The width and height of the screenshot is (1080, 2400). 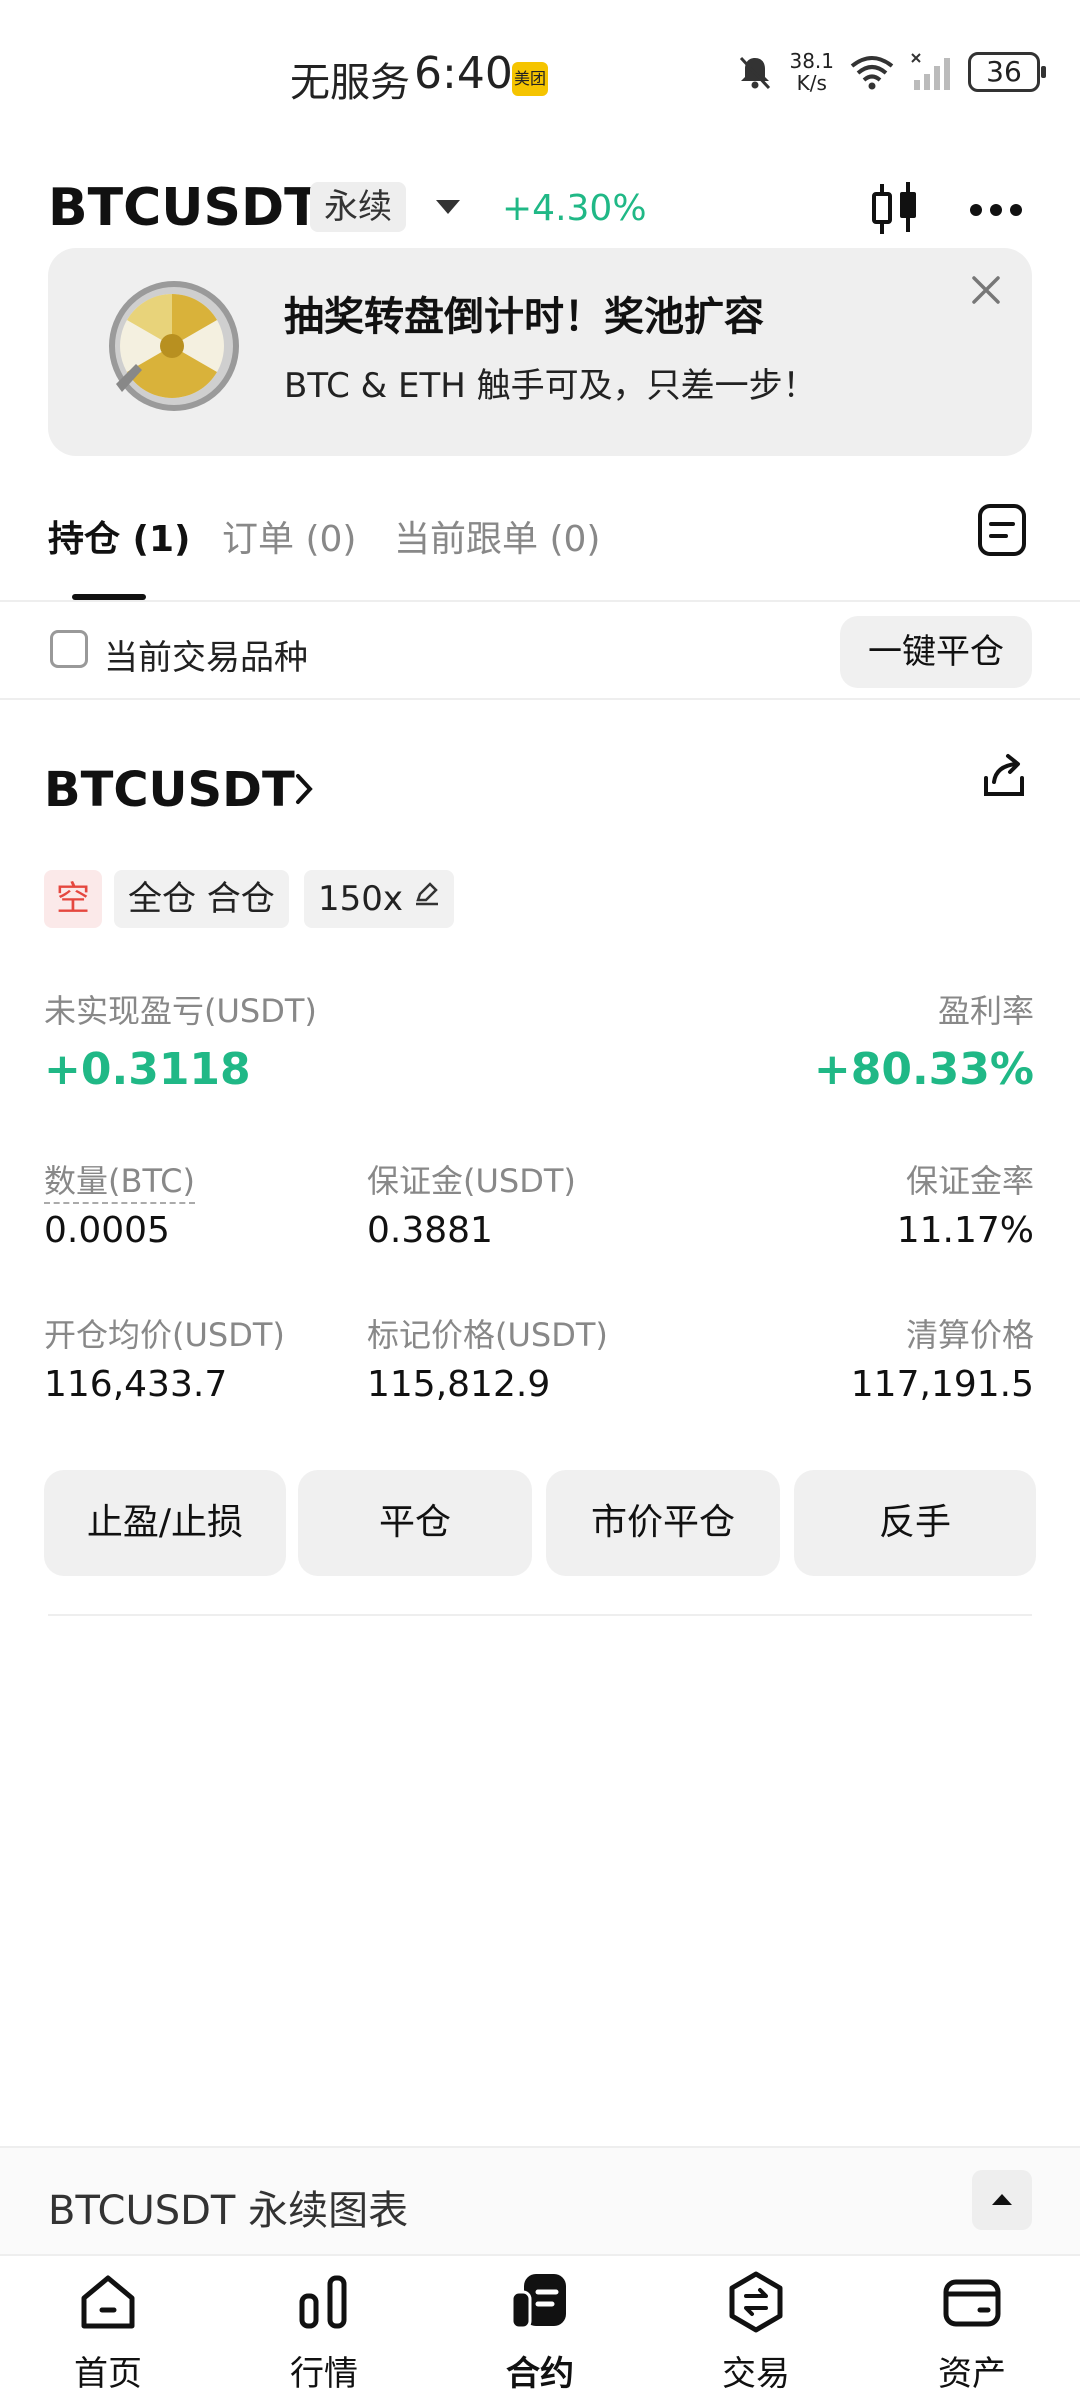 I want to click on battery-icon: 36, so click(x=1007, y=72).